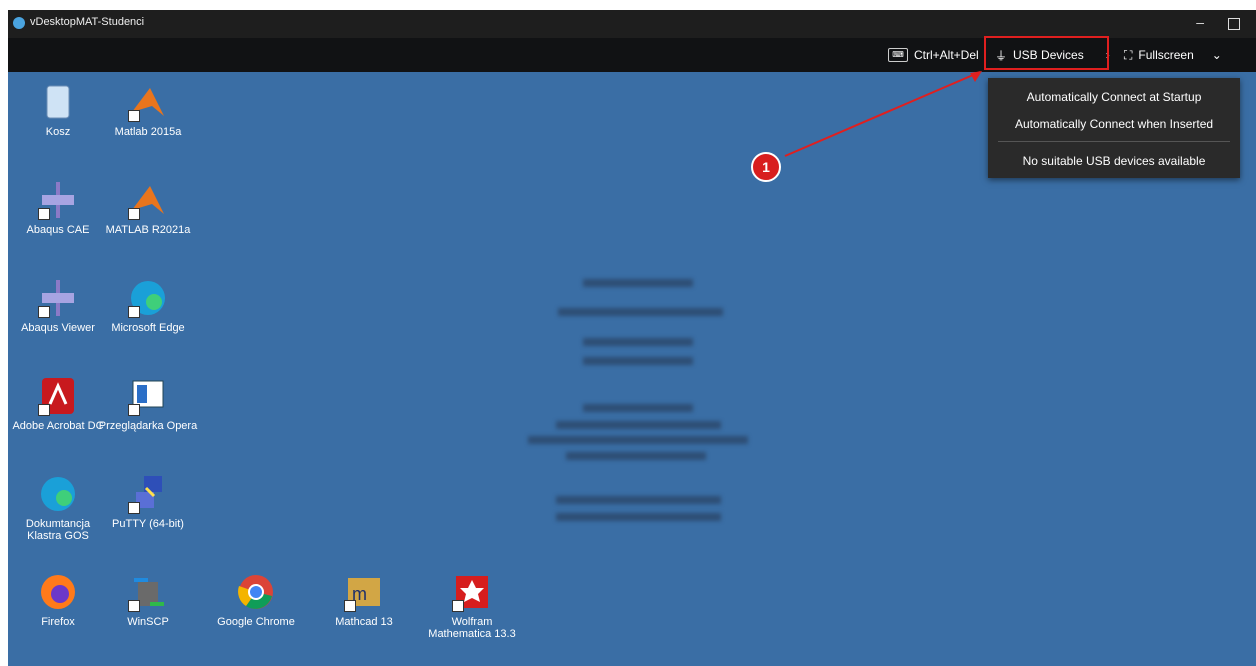 The image size is (1256, 666). Describe the element at coordinates (1166, 55) in the screenshot. I see `fullscreen-label: Fullscreen` at that location.